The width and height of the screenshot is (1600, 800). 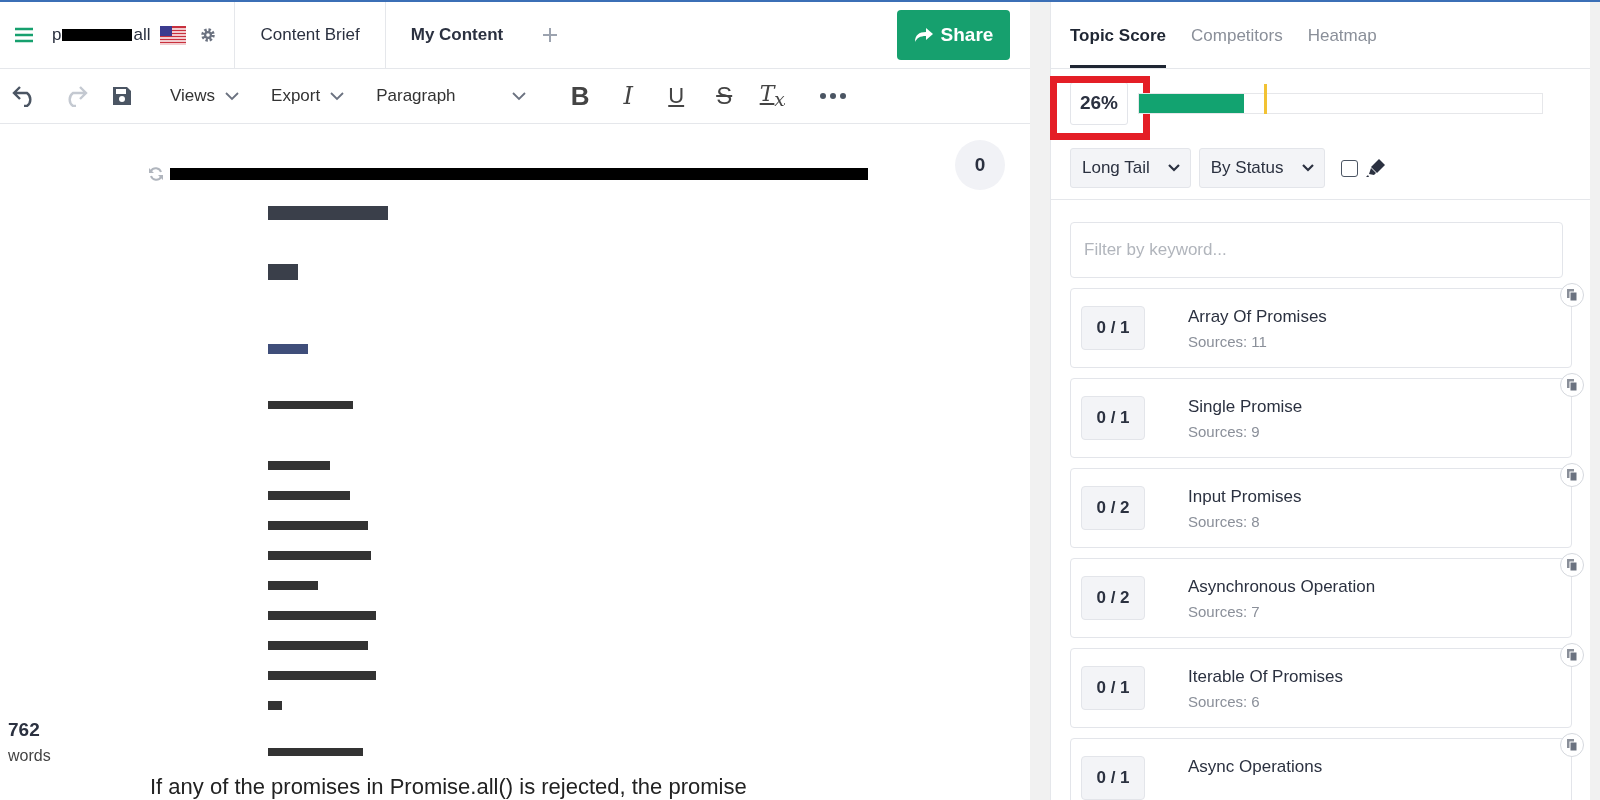 I want to click on filter-dropdown: Long Tail, so click(x=1130, y=168).